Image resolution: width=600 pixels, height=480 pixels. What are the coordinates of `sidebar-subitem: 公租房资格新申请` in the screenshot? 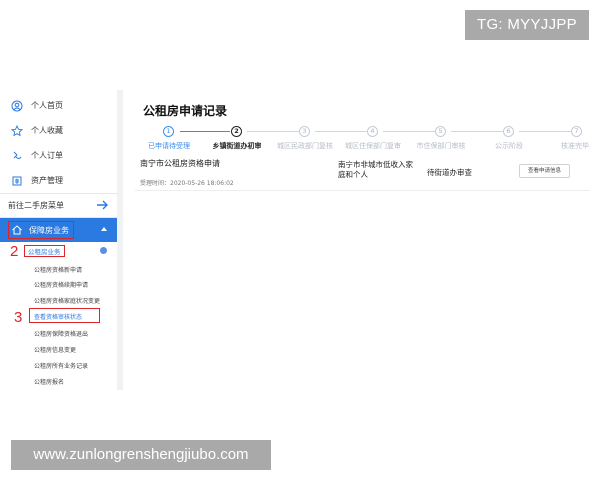 It's located at (58, 269).